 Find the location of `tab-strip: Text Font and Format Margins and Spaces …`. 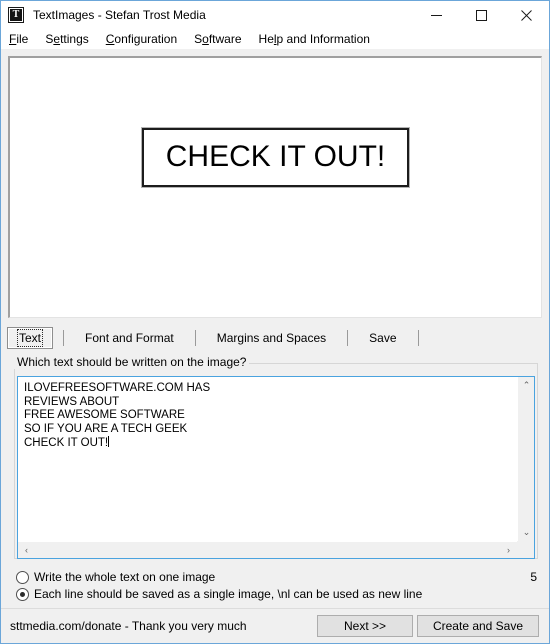

tab-strip: Text Font and Format Margins and Spaces … is located at coordinates (276, 338).